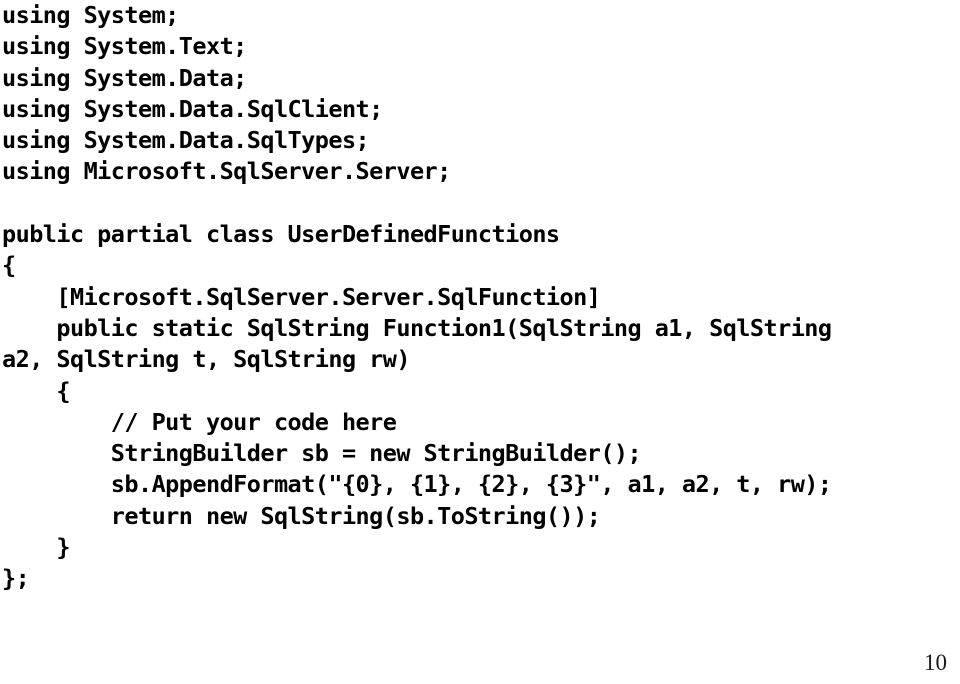 The width and height of the screenshot is (960, 684). Describe the element at coordinates (192, 108) in the screenshot. I see `code-line: using System.Data.SqlClient;` at that location.